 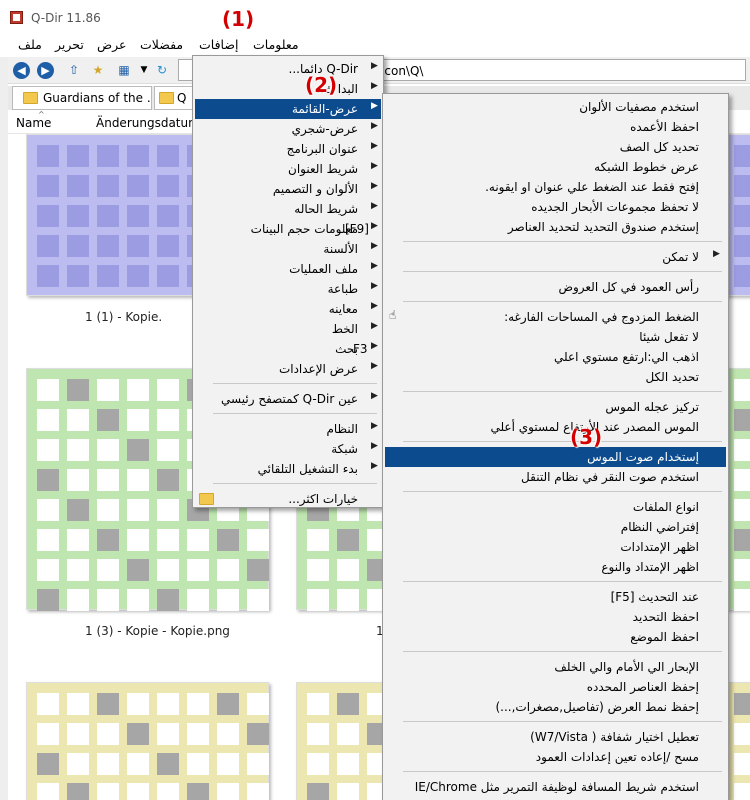 What do you see at coordinates (555, 407) in the screenshot?
I see `menu2-item: تركيز عجله الموس` at bounding box center [555, 407].